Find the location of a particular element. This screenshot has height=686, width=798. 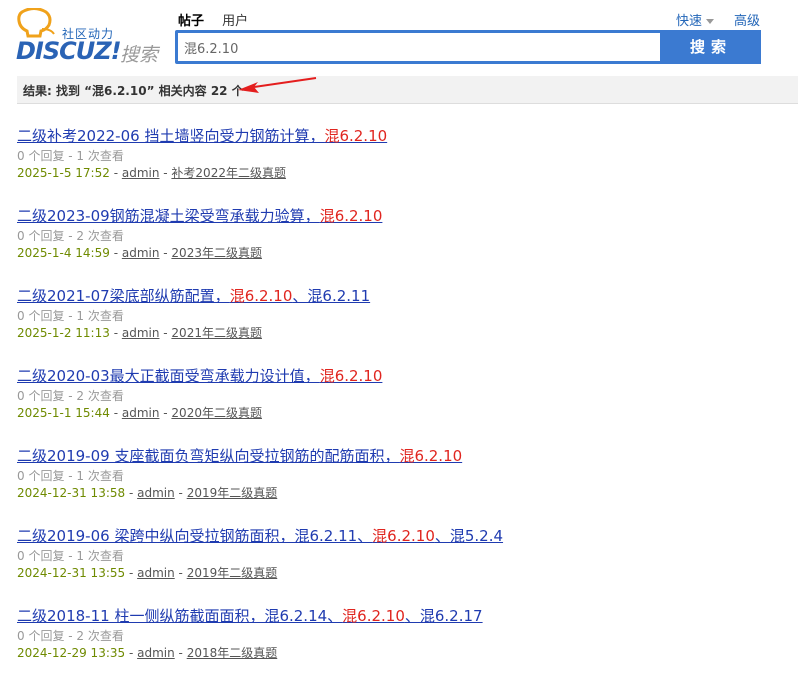

result-meta: 2025-1-4 14:59 - admin - 2023年二级真题 is located at coordinates (139, 253).